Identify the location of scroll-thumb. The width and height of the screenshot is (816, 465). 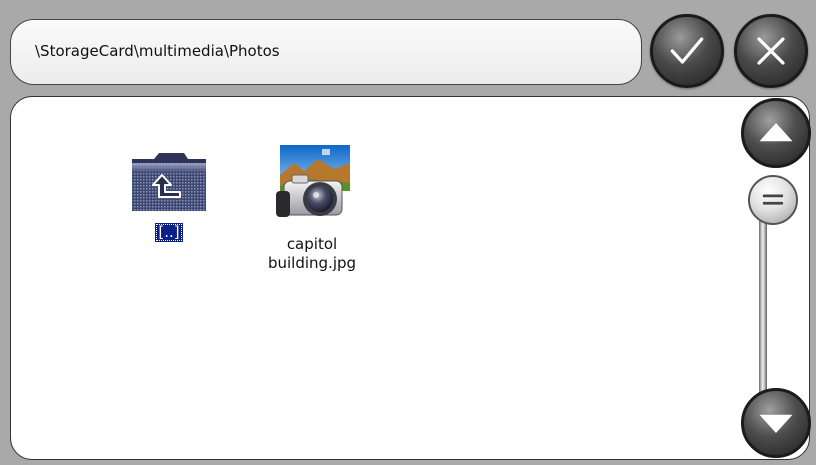
(773, 200).